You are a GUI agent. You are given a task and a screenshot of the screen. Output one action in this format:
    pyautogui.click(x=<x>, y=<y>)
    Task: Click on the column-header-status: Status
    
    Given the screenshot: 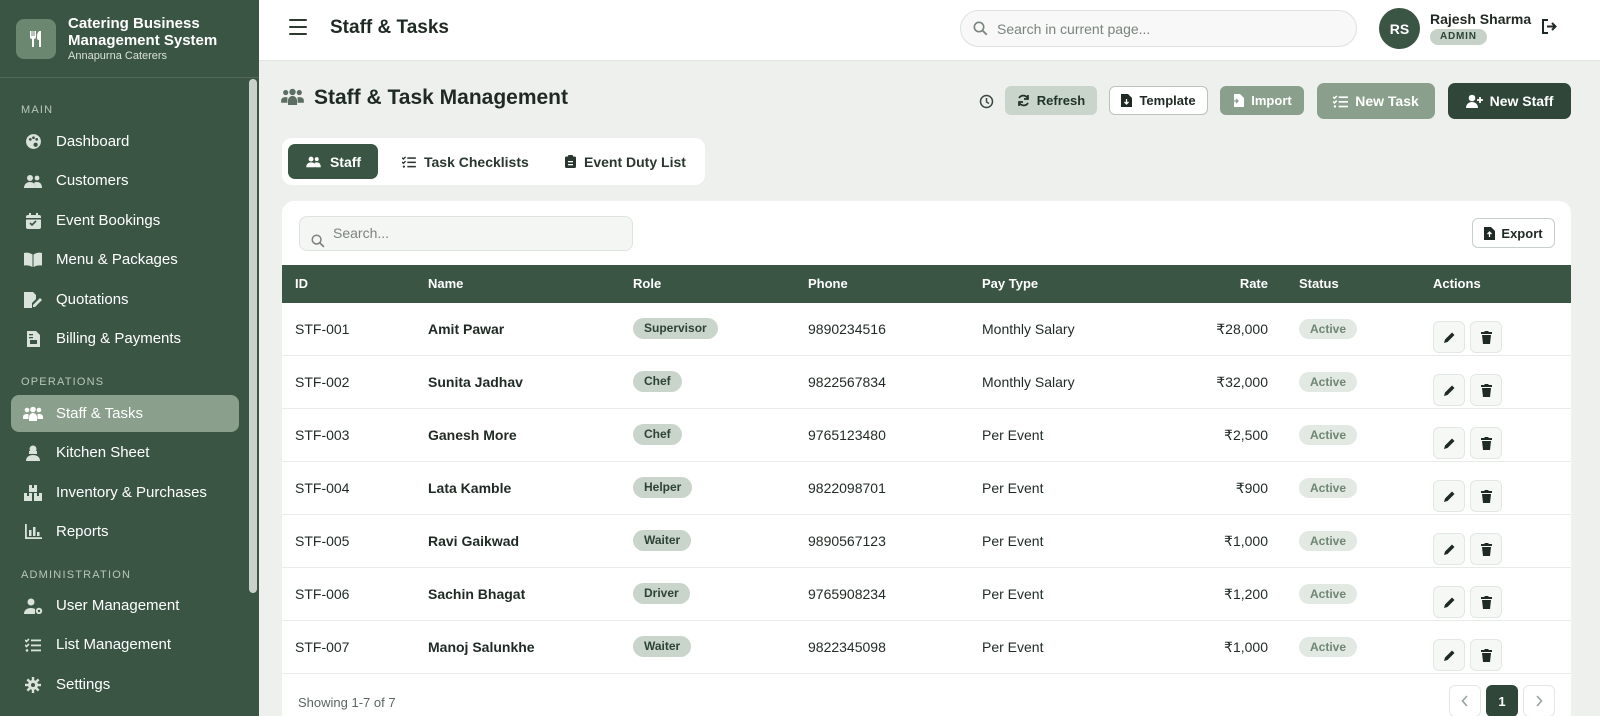 What is the action you would take?
    pyautogui.click(x=1319, y=283)
    